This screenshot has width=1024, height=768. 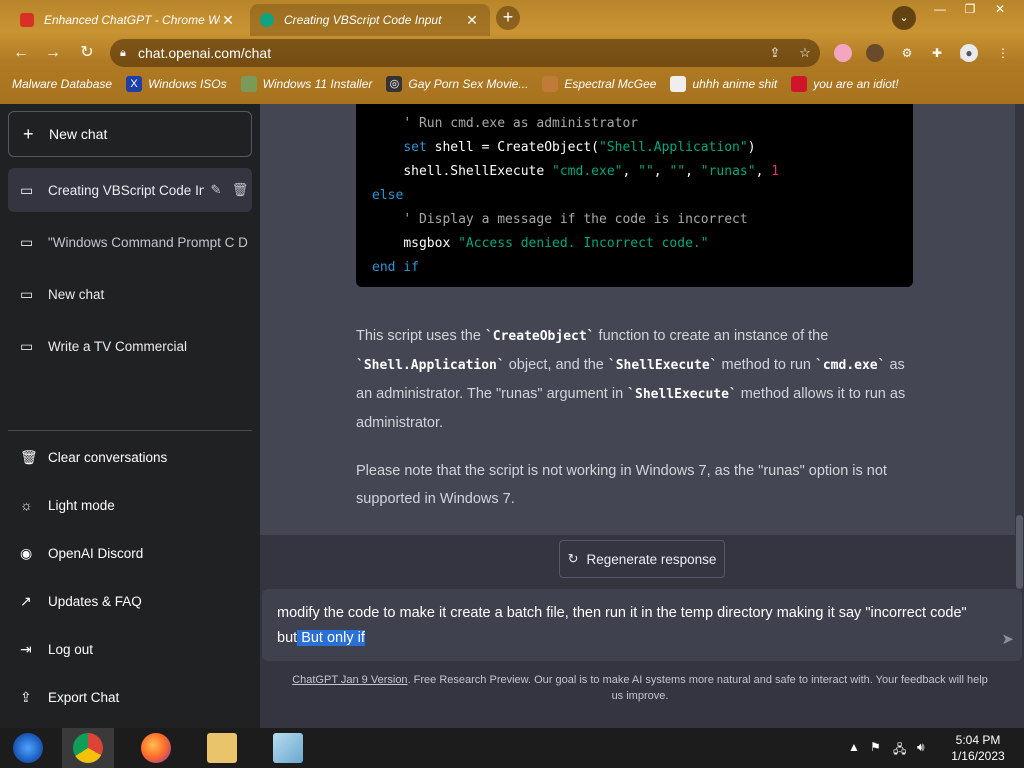 I want to click on lock-icon: 🔒︎, so click(x=129, y=53).